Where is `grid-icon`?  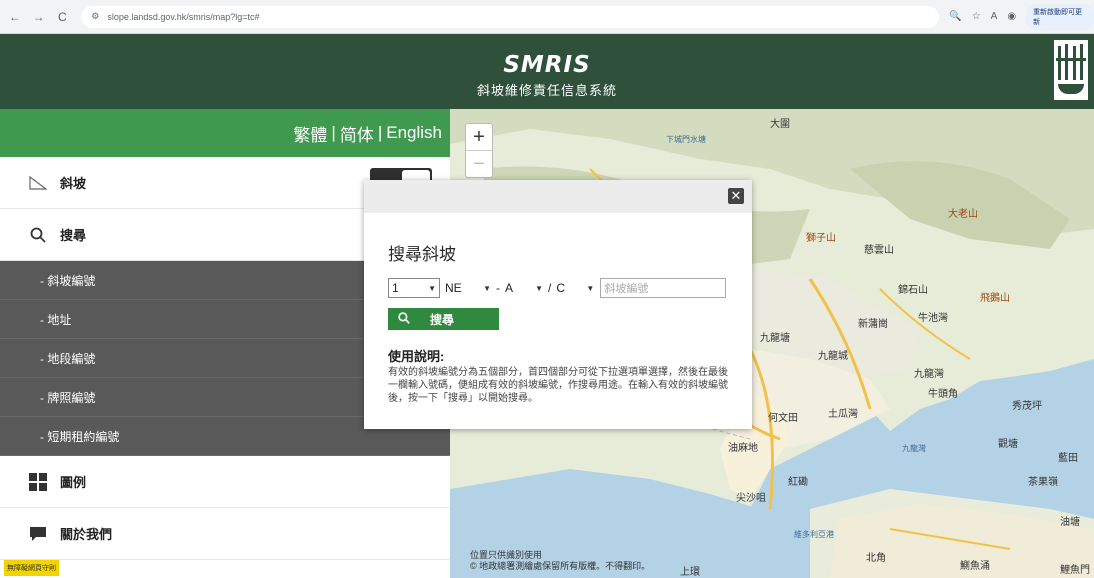
grid-icon is located at coordinates (38, 481).